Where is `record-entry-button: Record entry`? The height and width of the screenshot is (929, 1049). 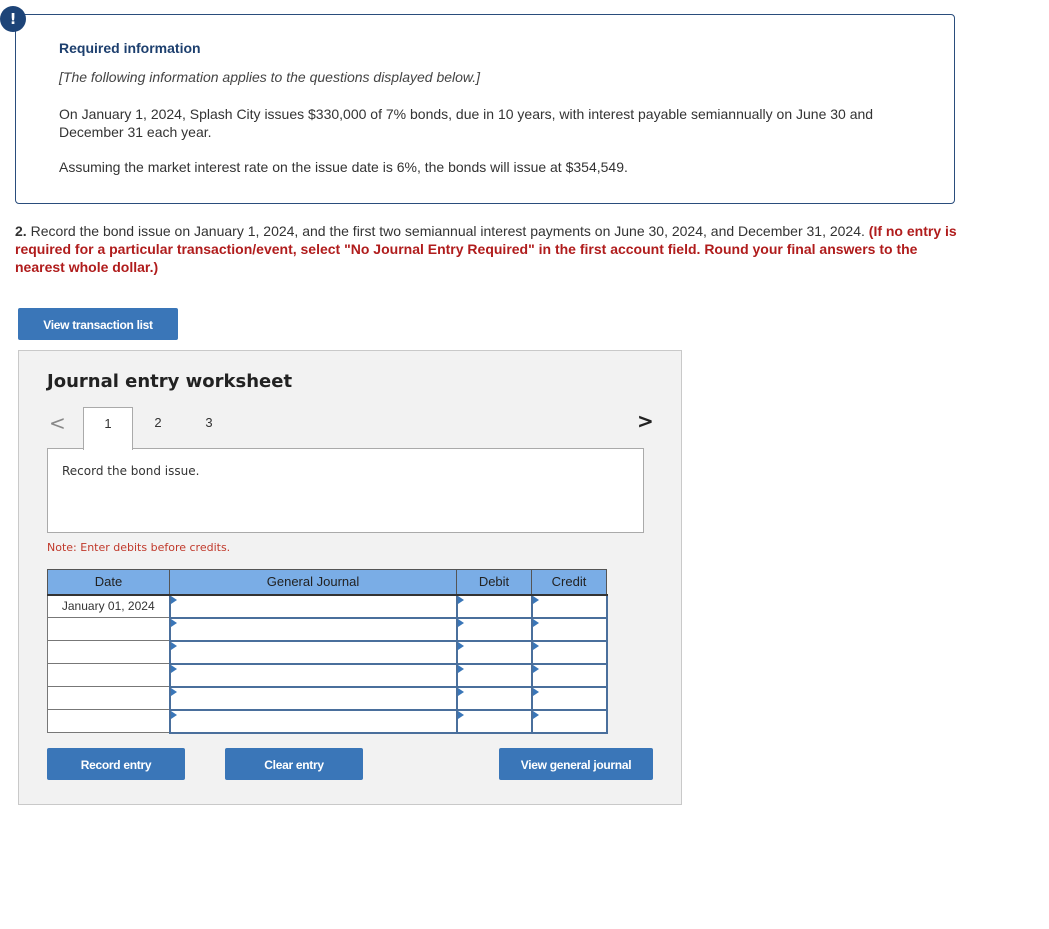
record-entry-button: Record entry is located at coordinates (116, 764).